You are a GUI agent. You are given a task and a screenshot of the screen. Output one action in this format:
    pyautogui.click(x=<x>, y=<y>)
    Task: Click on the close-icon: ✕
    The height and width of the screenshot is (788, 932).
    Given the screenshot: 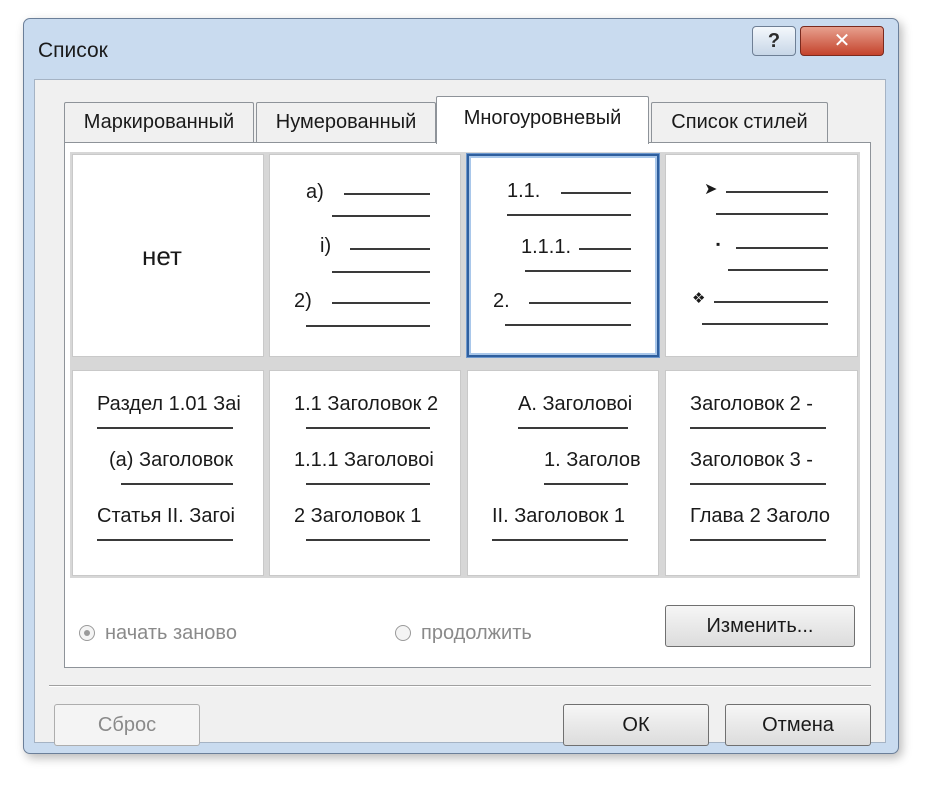 What is the action you would take?
    pyautogui.click(x=842, y=41)
    